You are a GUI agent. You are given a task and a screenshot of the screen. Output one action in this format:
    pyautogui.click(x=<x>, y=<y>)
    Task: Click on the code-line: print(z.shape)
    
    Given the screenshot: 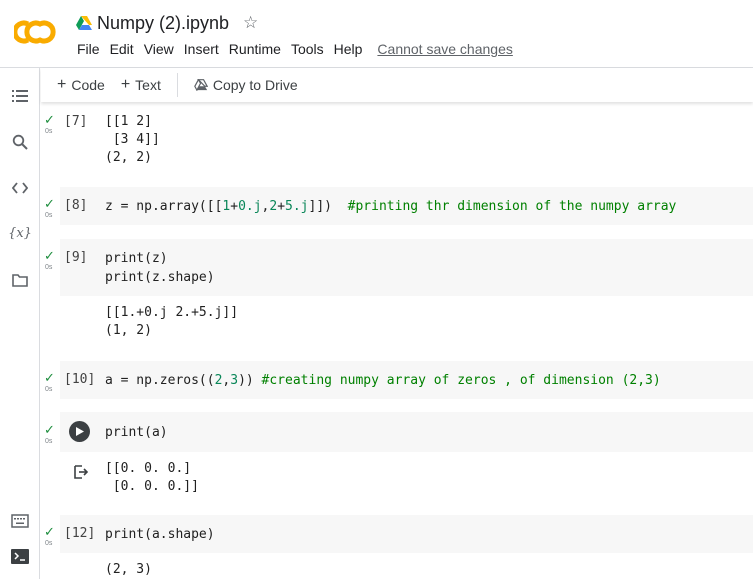 What is the action you would take?
    pyautogui.click(x=160, y=277)
    